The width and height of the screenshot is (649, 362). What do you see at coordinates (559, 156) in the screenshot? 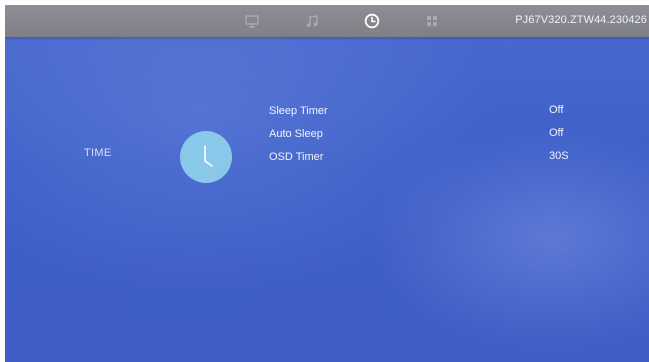
I see `menu-item-value: 30S` at bounding box center [559, 156].